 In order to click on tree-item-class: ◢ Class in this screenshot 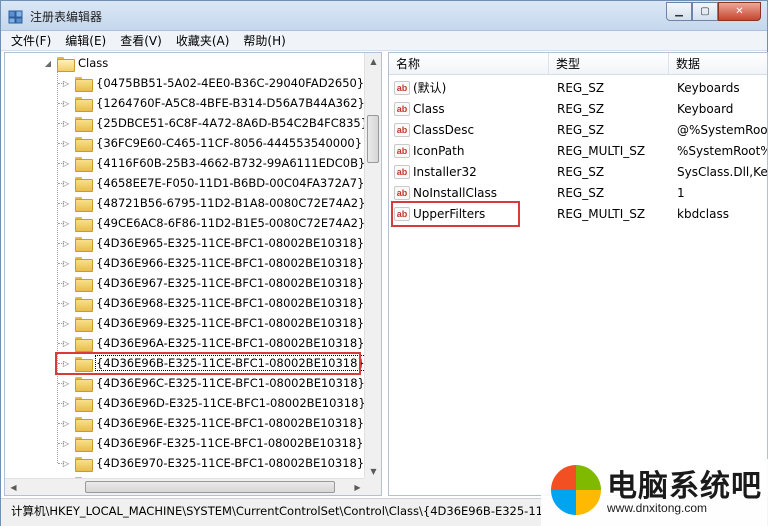, I will do `click(75, 63)`.